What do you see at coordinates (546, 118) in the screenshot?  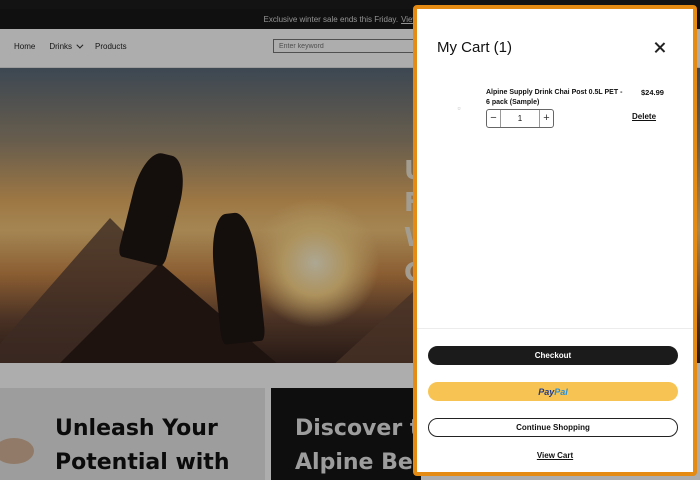 I see `quantity-increase-button: +` at bounding box center [546, 118].